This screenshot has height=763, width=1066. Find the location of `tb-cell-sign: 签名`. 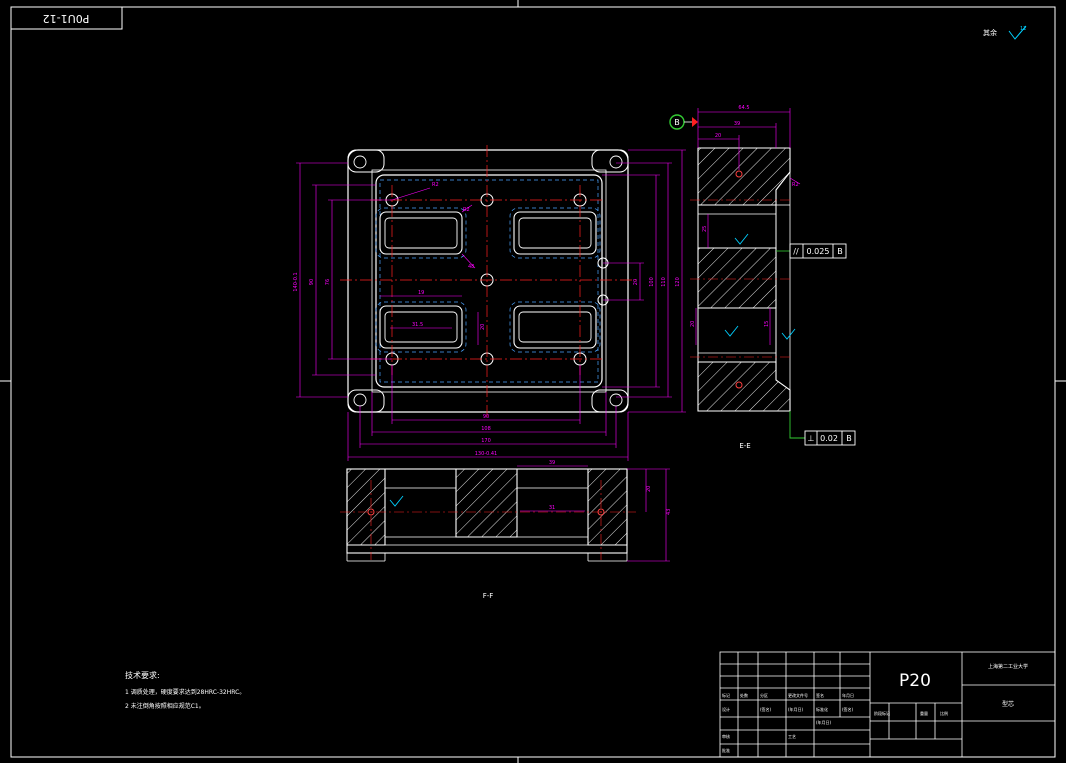

tb-cell-sign: 签名 is located at coordinates (820, 695).